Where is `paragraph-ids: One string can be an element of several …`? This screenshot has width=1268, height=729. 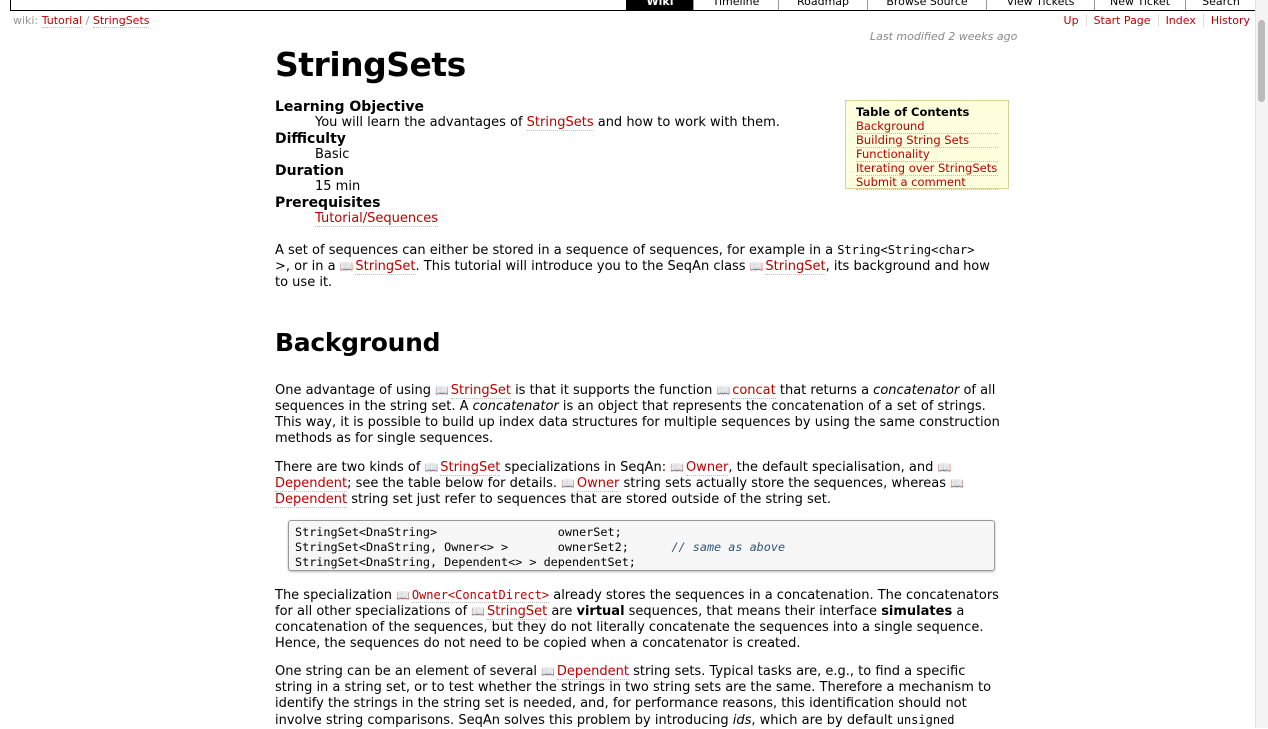 paragraph-ids: One string can be an element of several … is located at coordinates (633, 696).